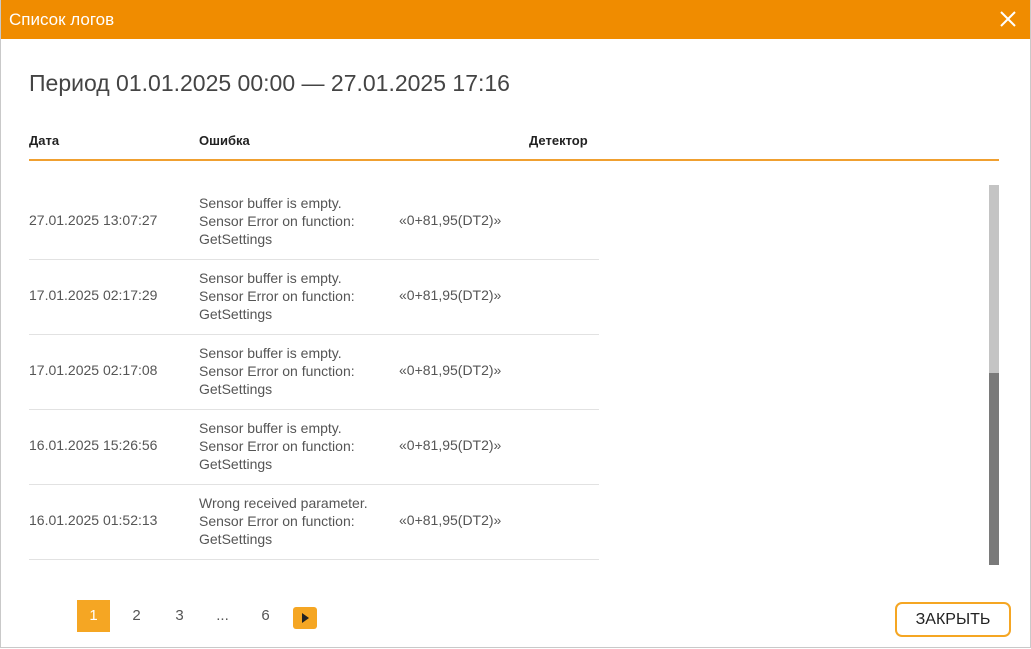 This screenshot has height=649, width=1031. Describe the element at coordinates (283, 503) in the screenshot. I see `row-error-line: Wrong received parameter.` at that location.